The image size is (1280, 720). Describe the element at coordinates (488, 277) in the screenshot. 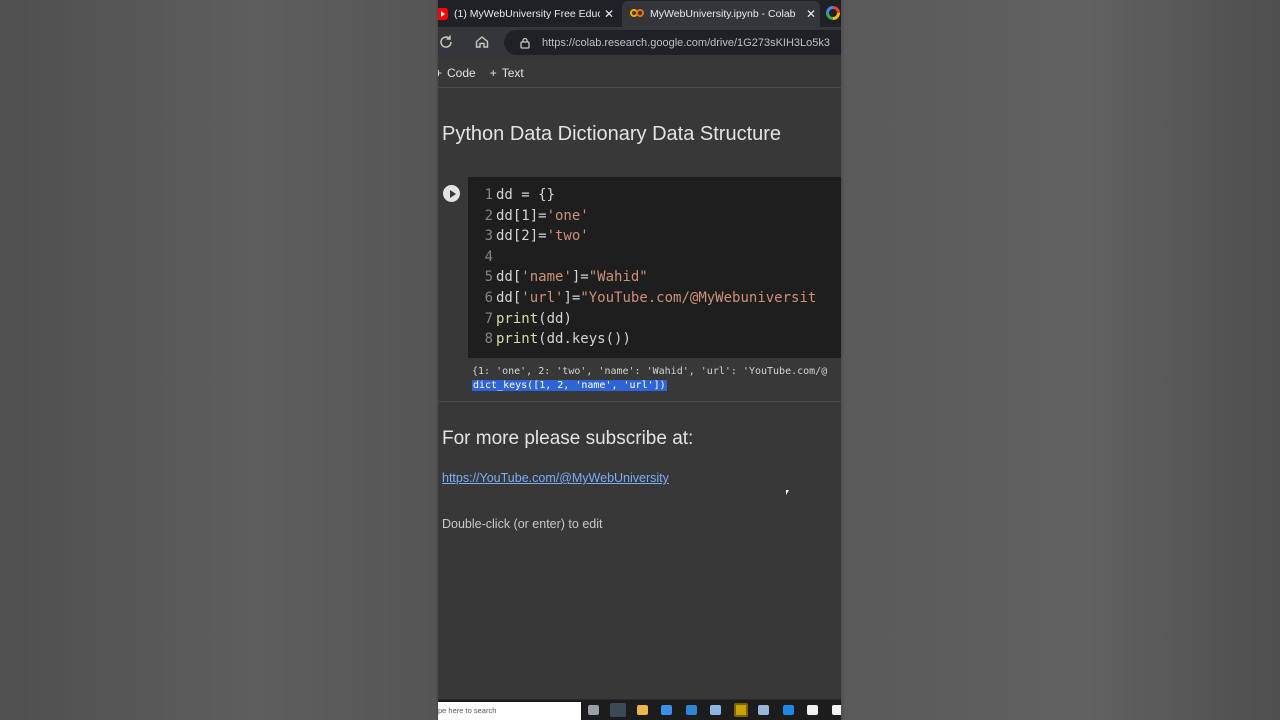

I see `line-number: 5` at that location.